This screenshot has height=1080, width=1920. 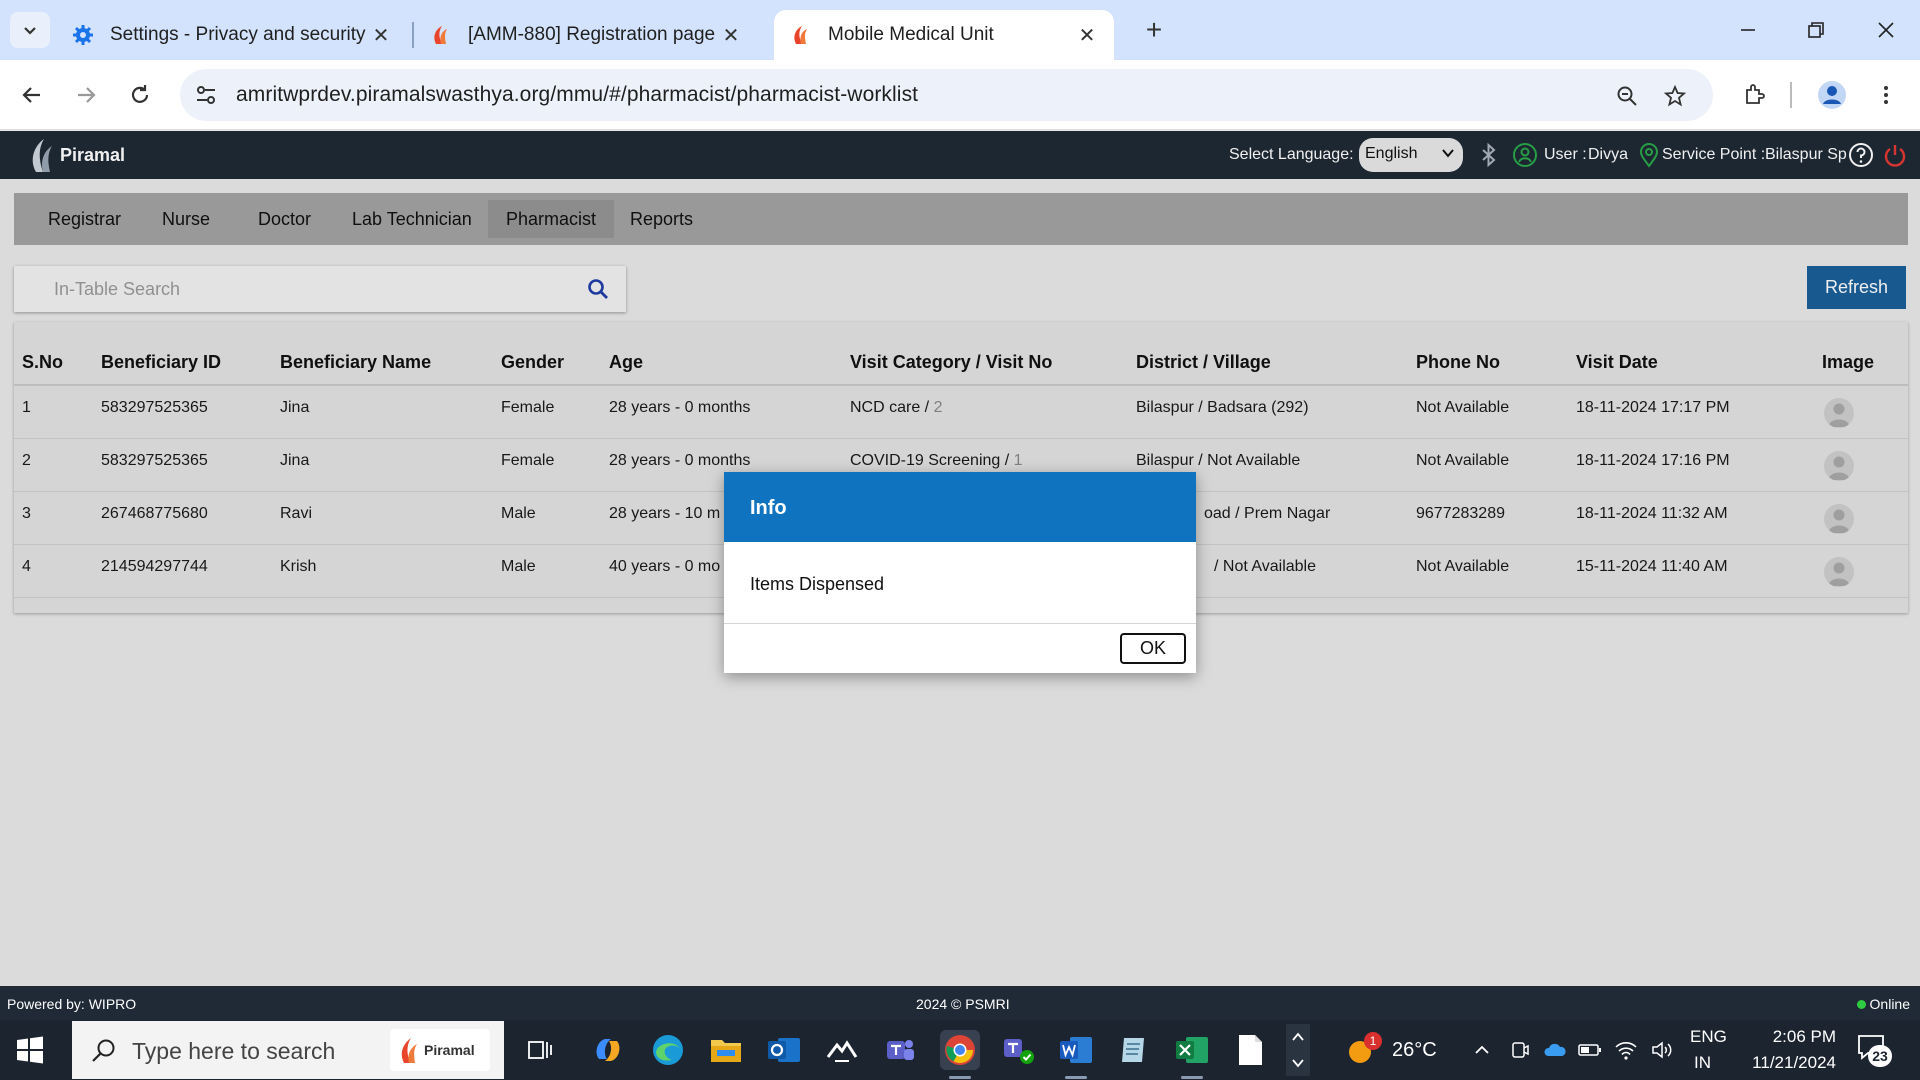 I want to click on profile-avatar, so click(x=1832, y=95).